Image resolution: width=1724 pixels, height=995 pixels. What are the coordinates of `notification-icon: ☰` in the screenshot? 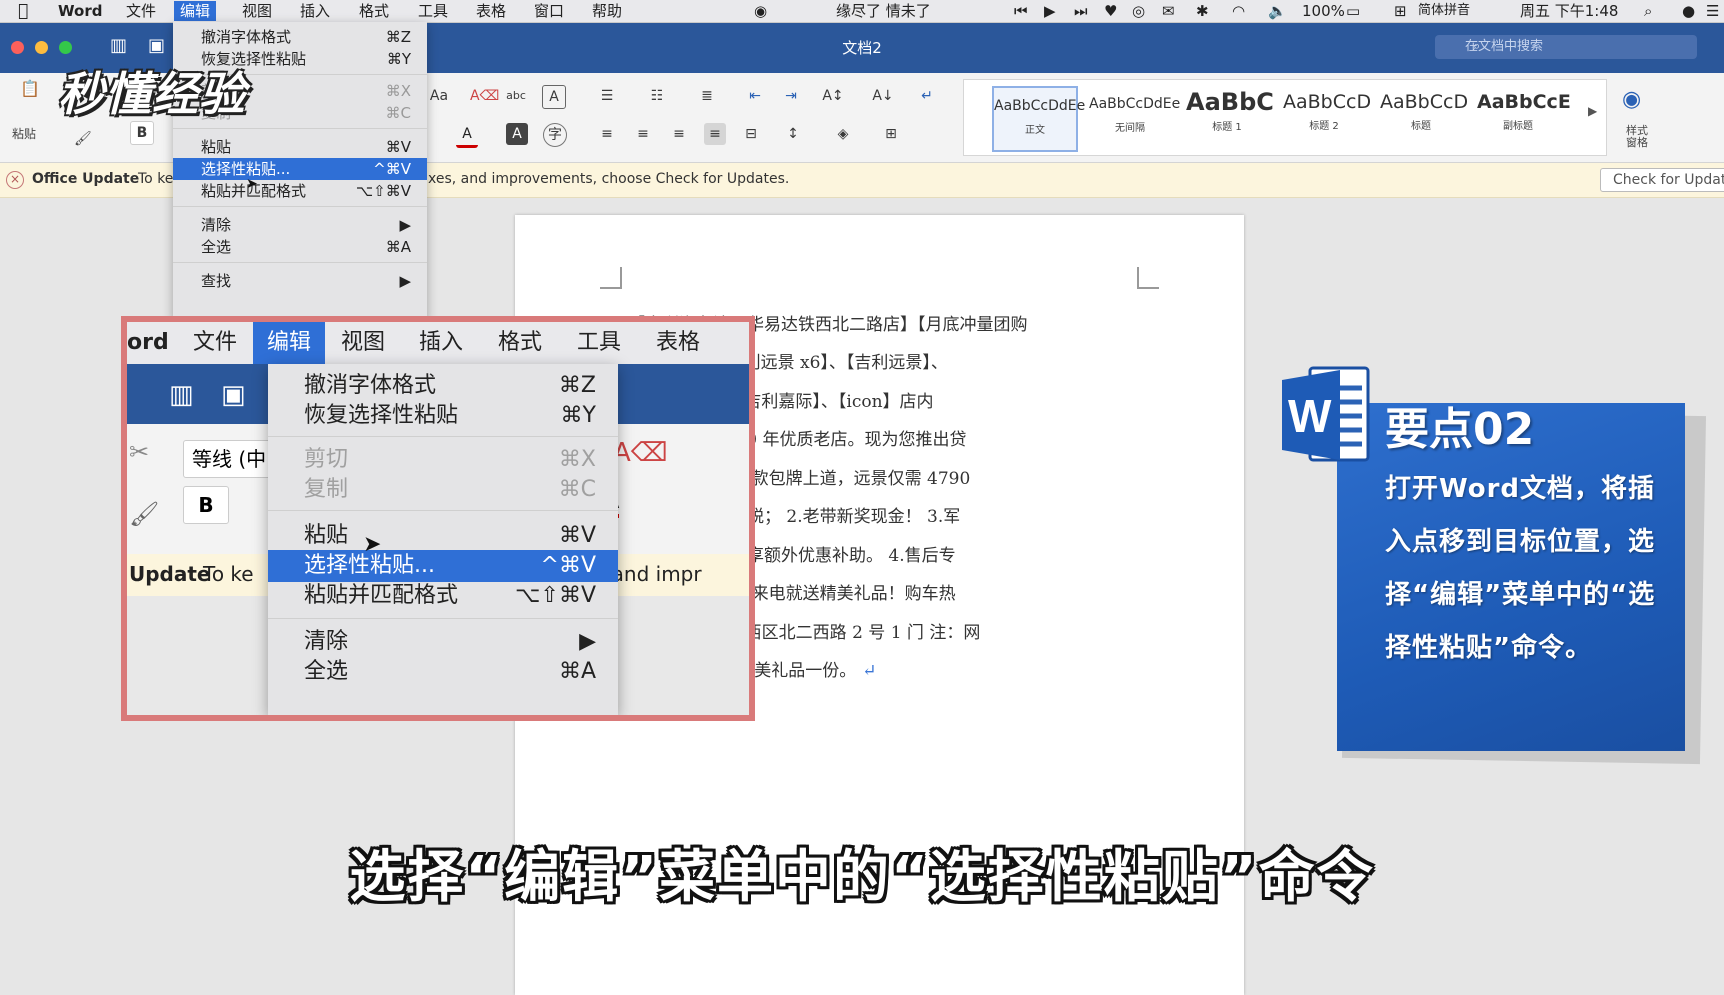 It's located at (1712, 11).